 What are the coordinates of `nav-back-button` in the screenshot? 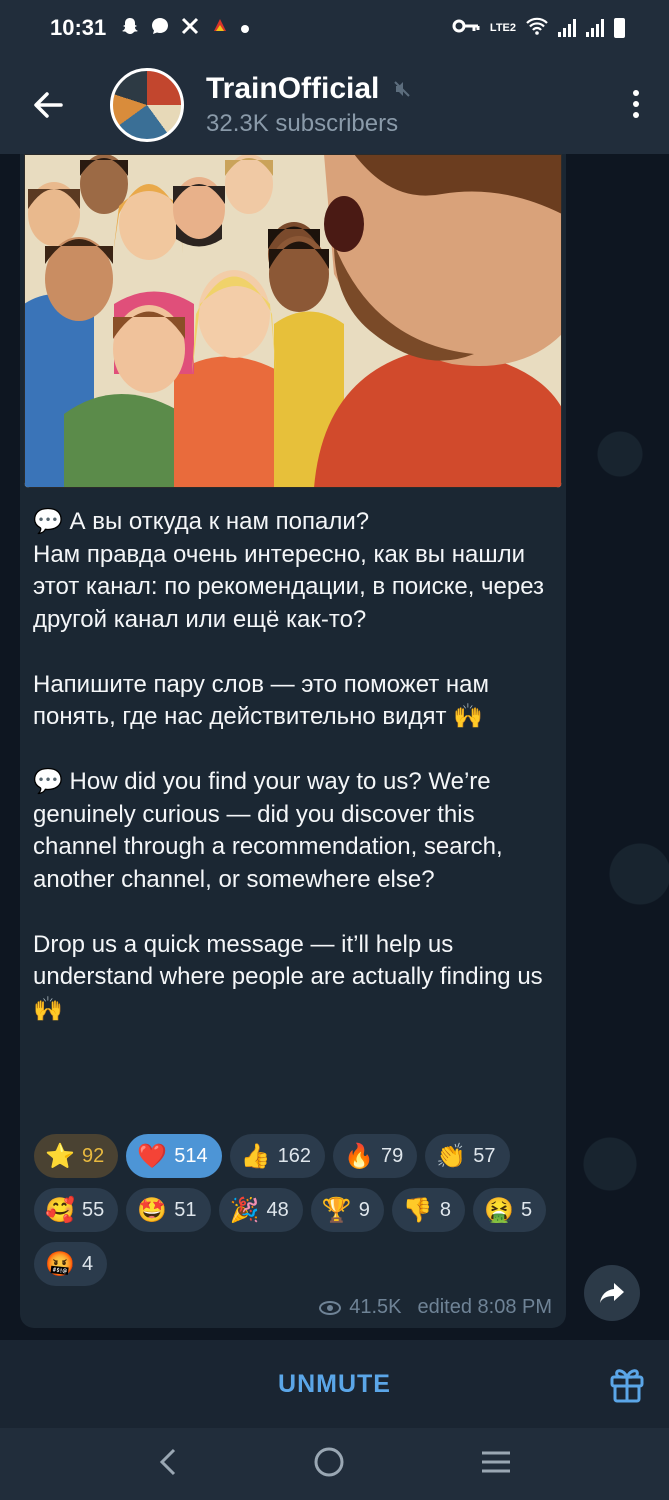 It's located at (168, 1464).